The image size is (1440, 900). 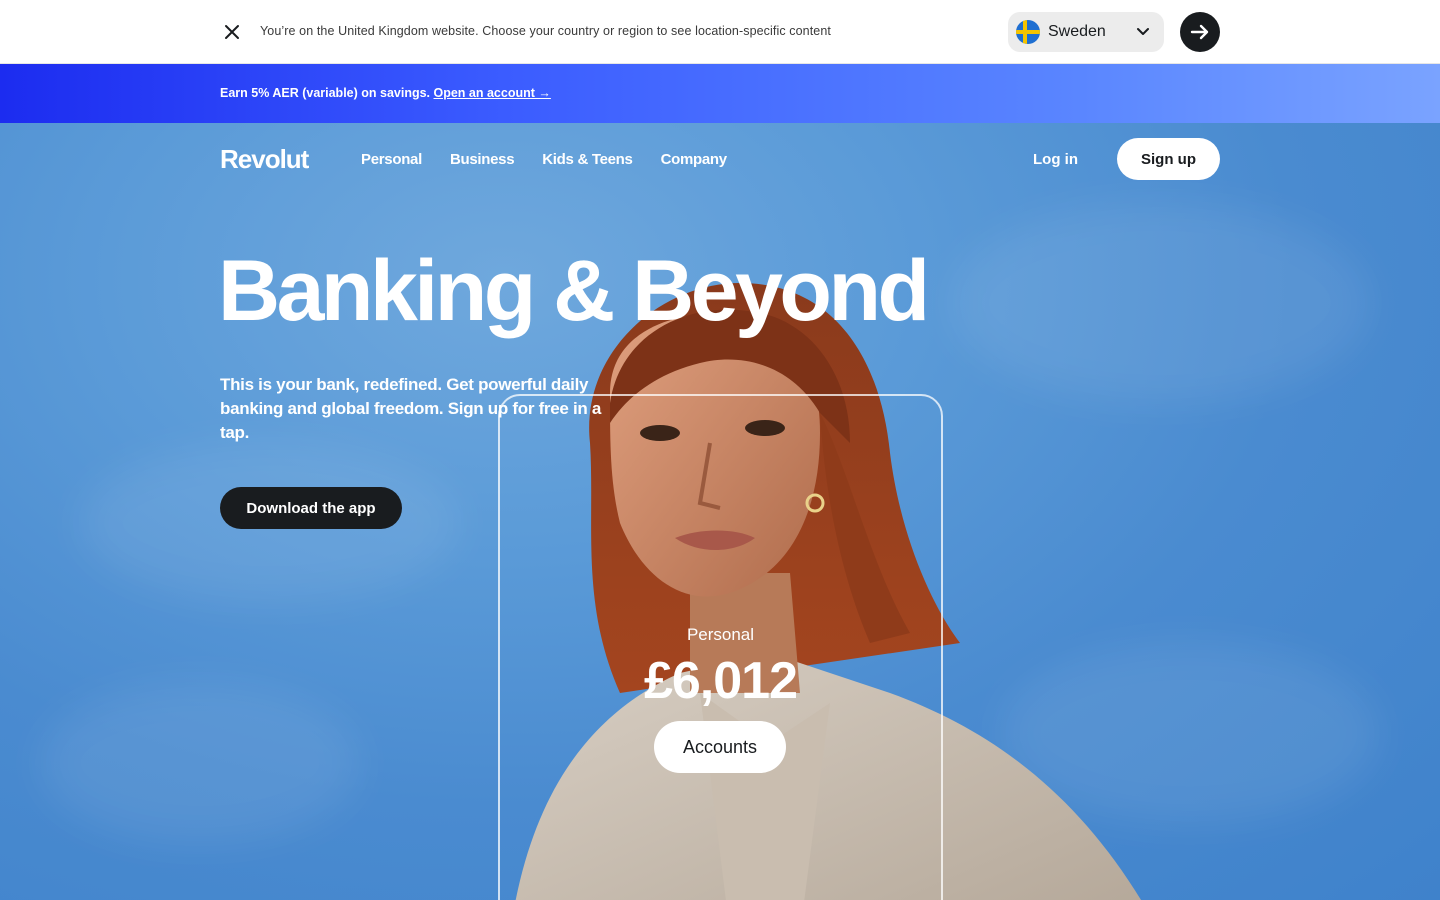 What do you see at coordinates (1028, 32) in the screenshot?
I see `sweden-flag-icon` at bounding box center [1028, 32].